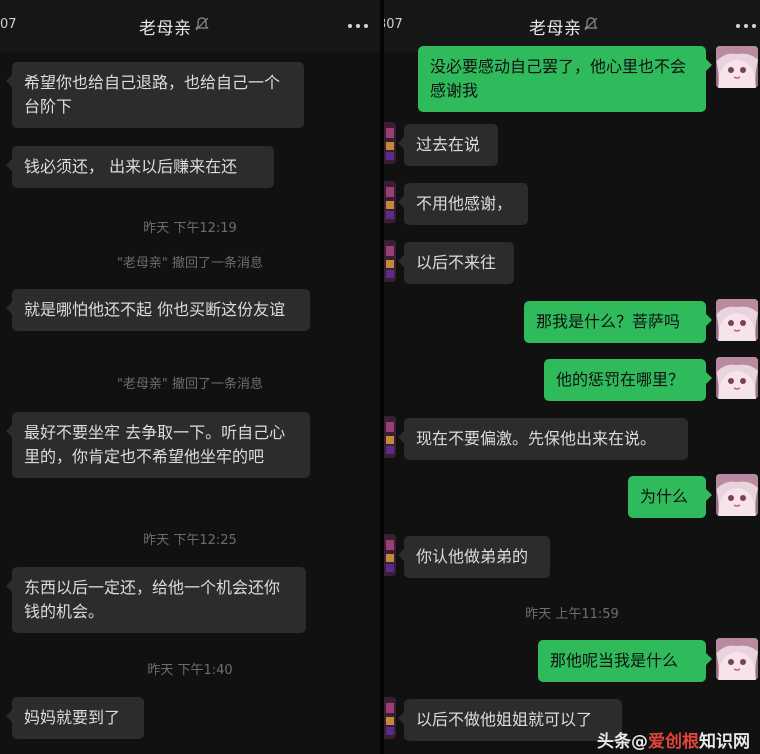 The height and width of the screenshot is (754, 760). Describe the element at coordinates (673, 742) in the screenshot. I see `watermark: 头条@爱创根知识网` at that location.